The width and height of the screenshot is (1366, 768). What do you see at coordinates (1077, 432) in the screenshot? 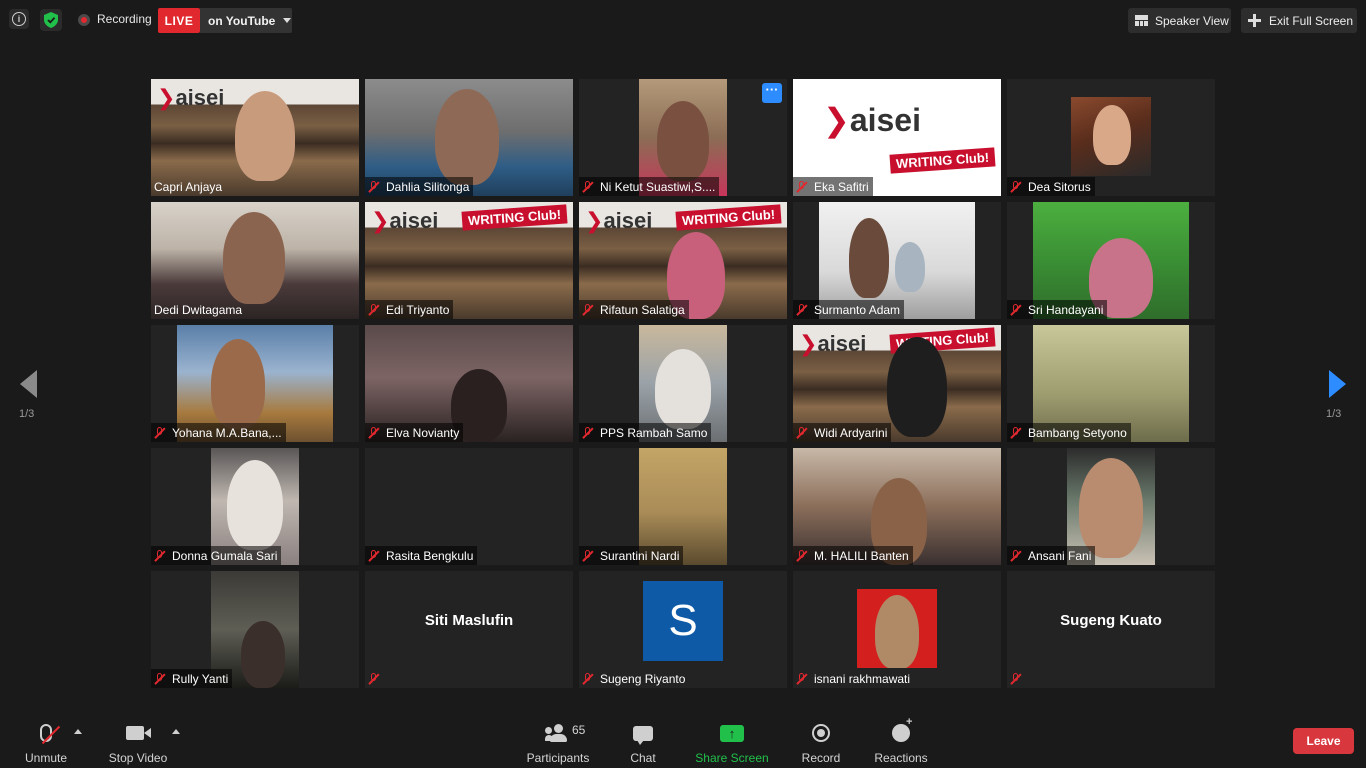
I see `participant-name: Bambang Setyono` at bounding box center [1077, 432].